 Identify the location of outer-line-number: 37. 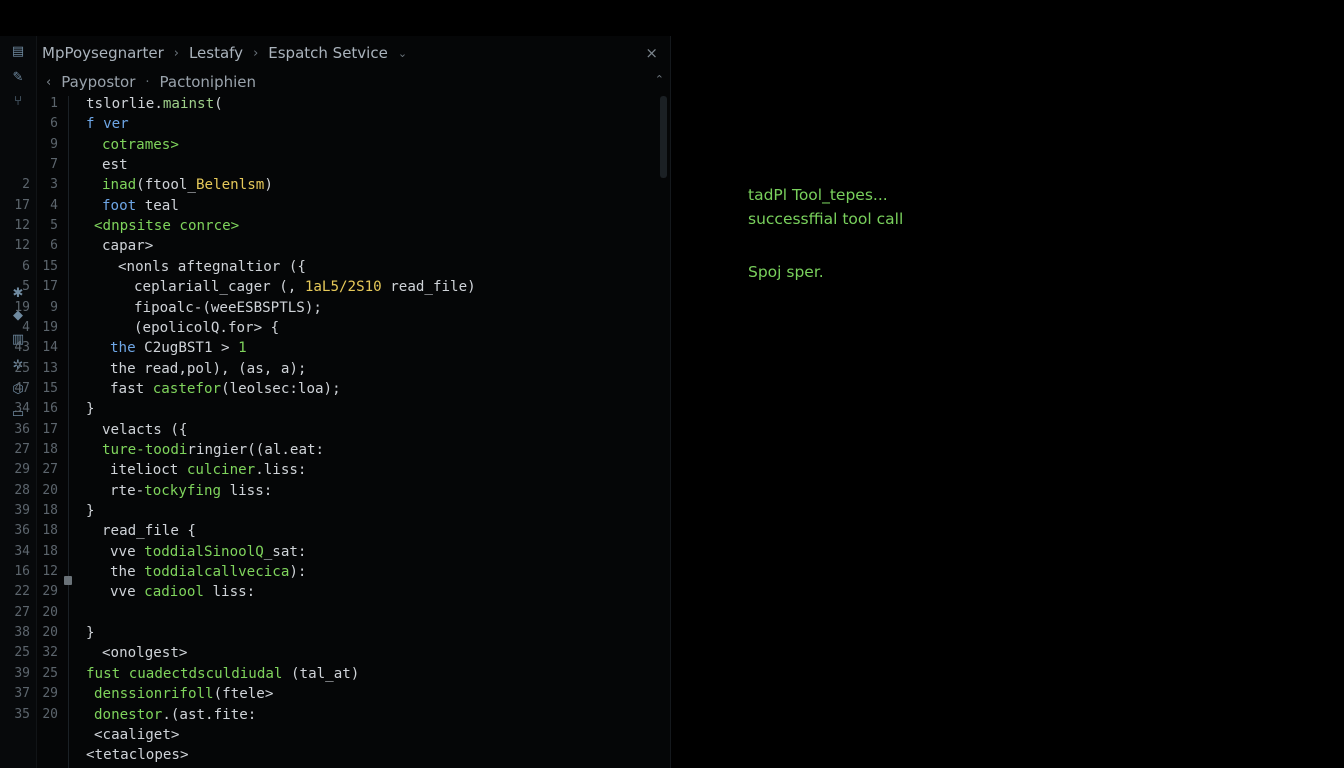
(22, 694).